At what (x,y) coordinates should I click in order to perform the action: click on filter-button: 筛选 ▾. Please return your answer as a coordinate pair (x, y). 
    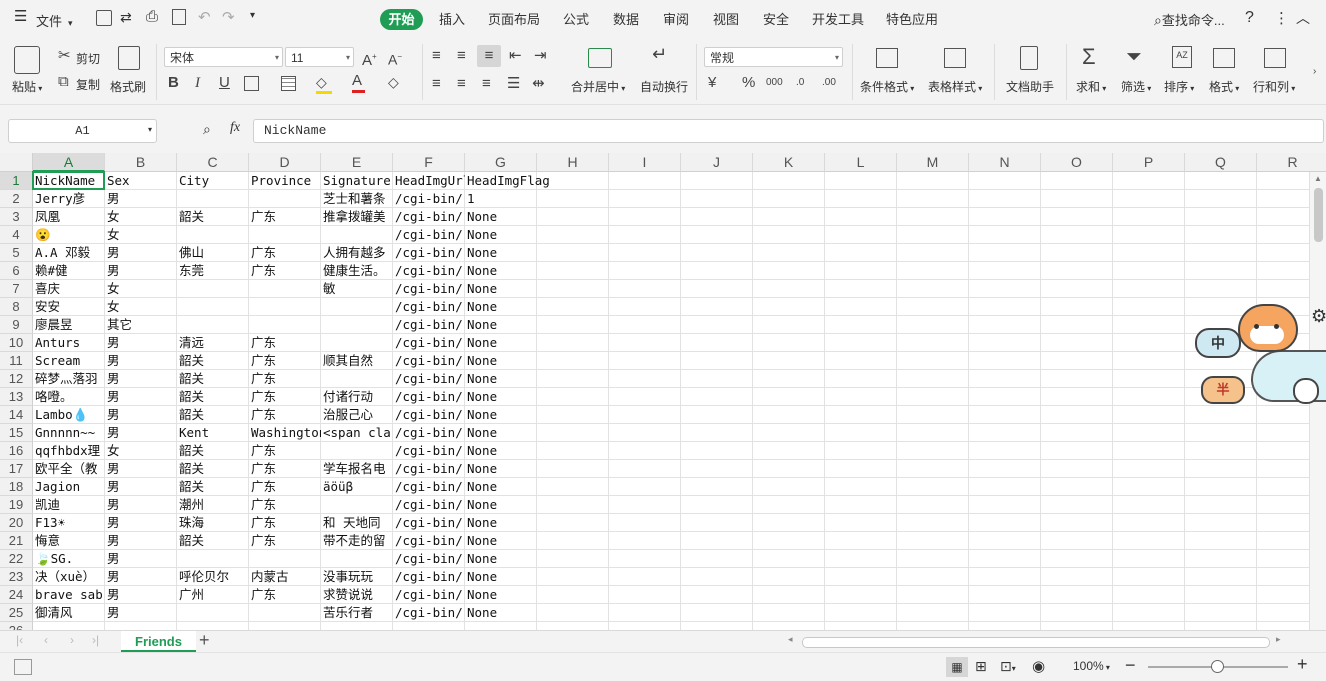
    Looking at the image, I should click on (1136, 86).